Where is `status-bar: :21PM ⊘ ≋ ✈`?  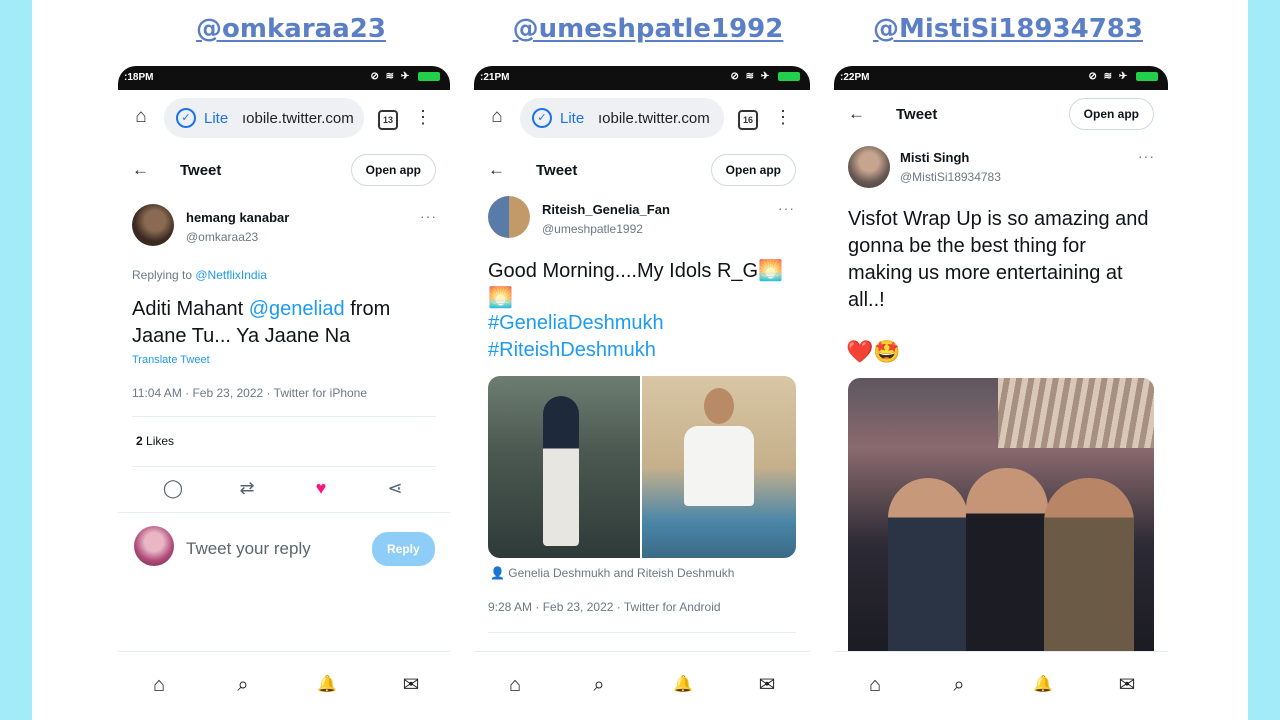 status-bar: :21PM ⊘ ≋ ✈ is located at coordinates (642, 78).